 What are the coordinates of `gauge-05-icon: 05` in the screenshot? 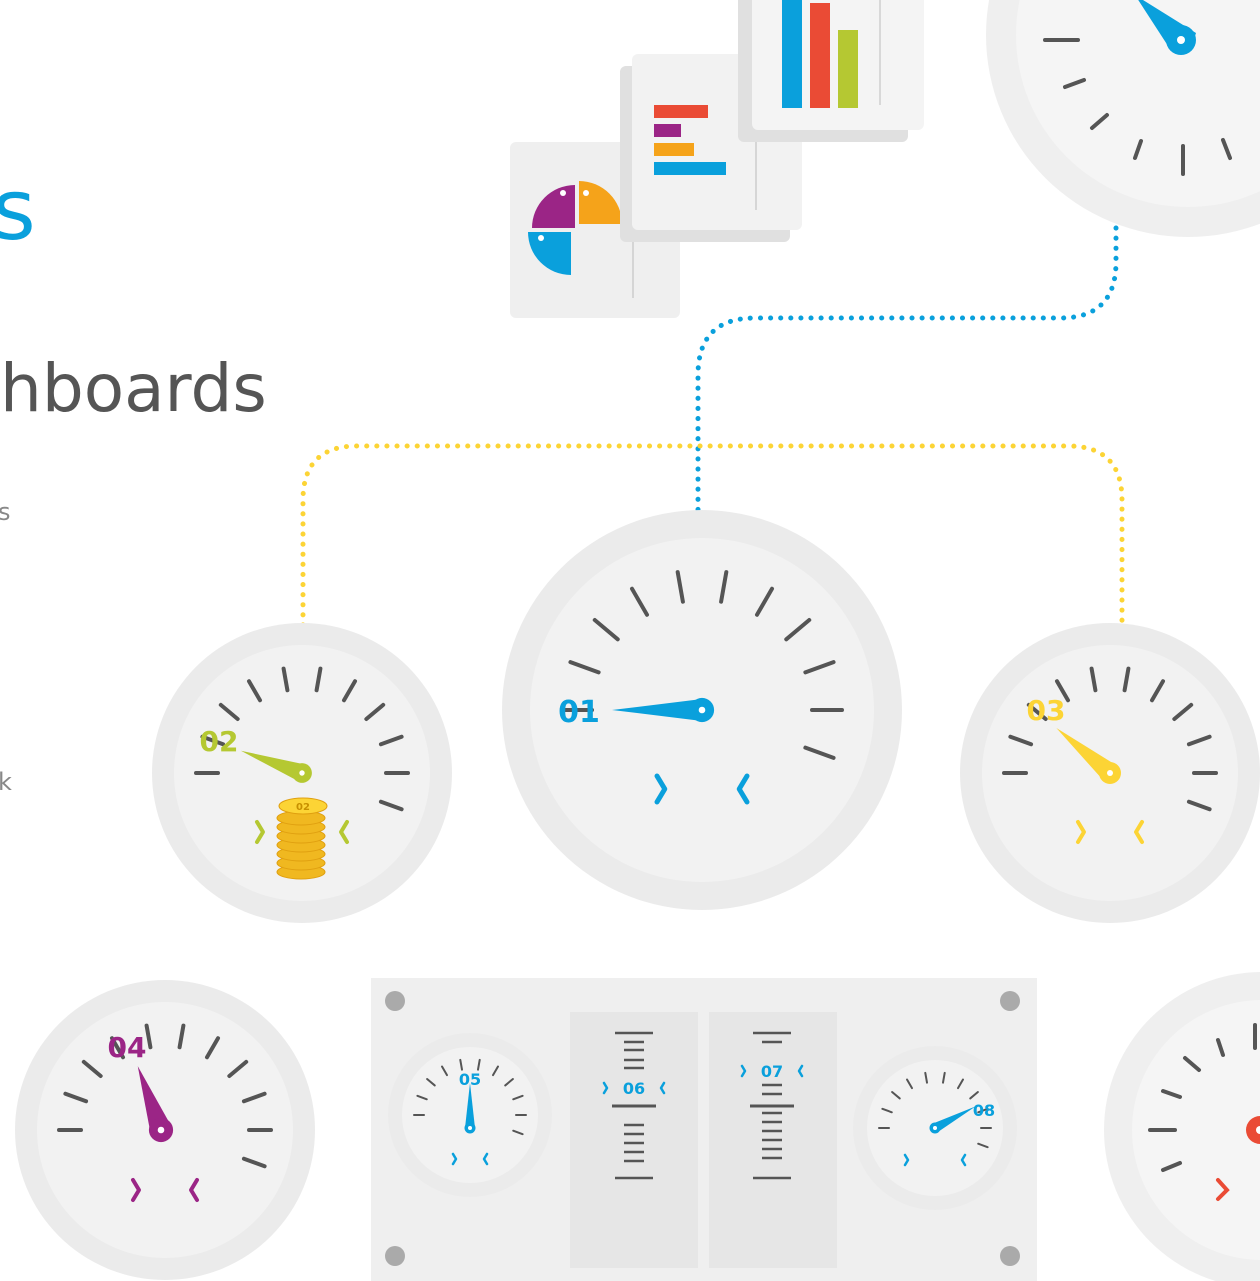 It's located at (470, 1115).